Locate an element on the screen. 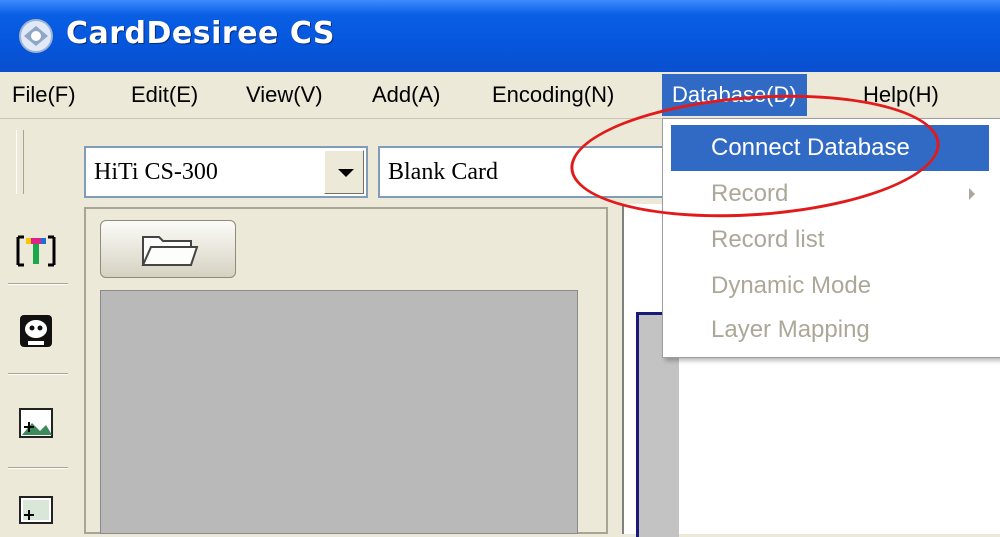 Image resolution: width=1000 pixels, height=537 pixels. menu-layer-mapping: Layer Mapping is located at coordinates (830, 330).